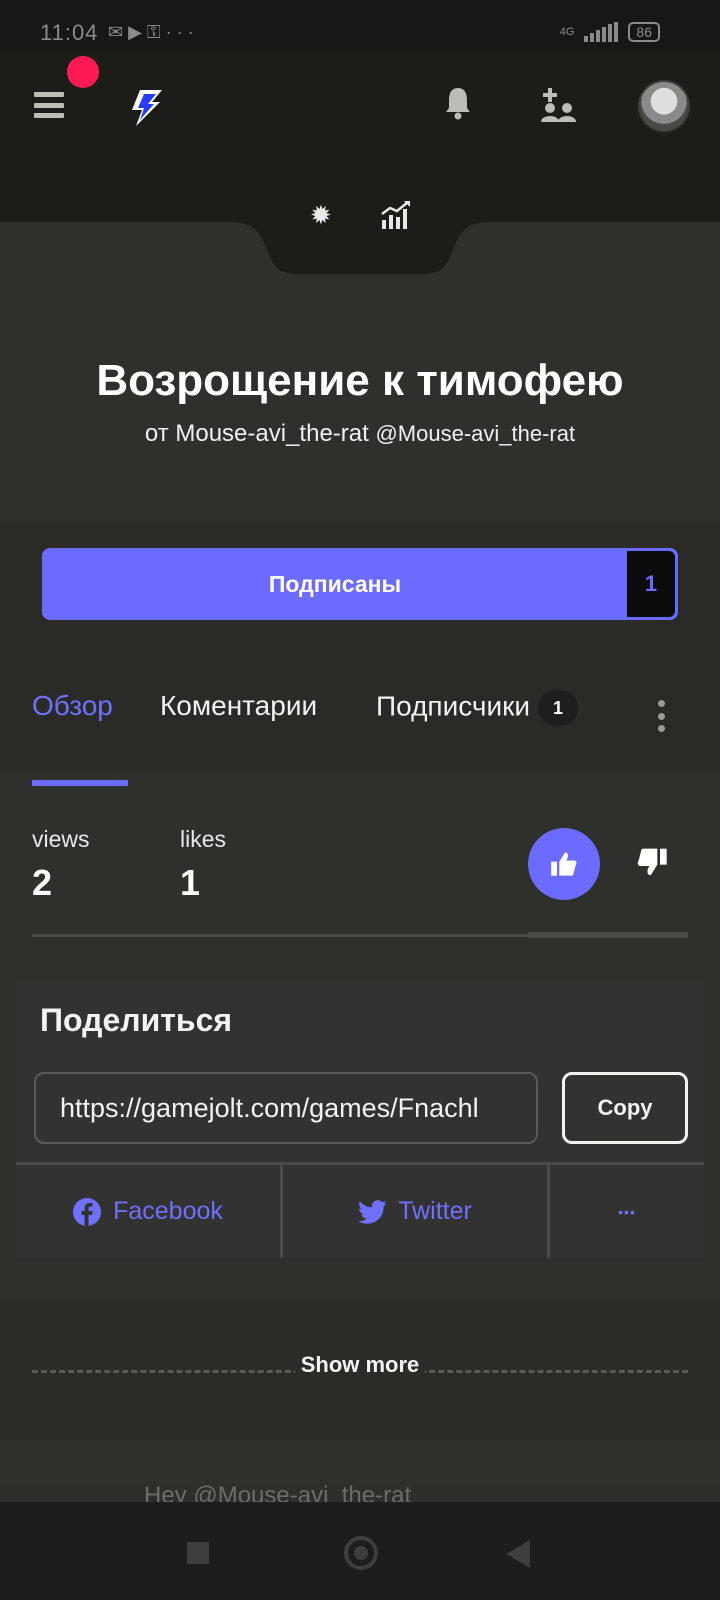 The height and width of the screenshot is (1600, 720). Describe the element at coordinates (360, 738) in the screenshot. I see `tab-bar: Обзор Коментарии Подписчики 1` at that location.